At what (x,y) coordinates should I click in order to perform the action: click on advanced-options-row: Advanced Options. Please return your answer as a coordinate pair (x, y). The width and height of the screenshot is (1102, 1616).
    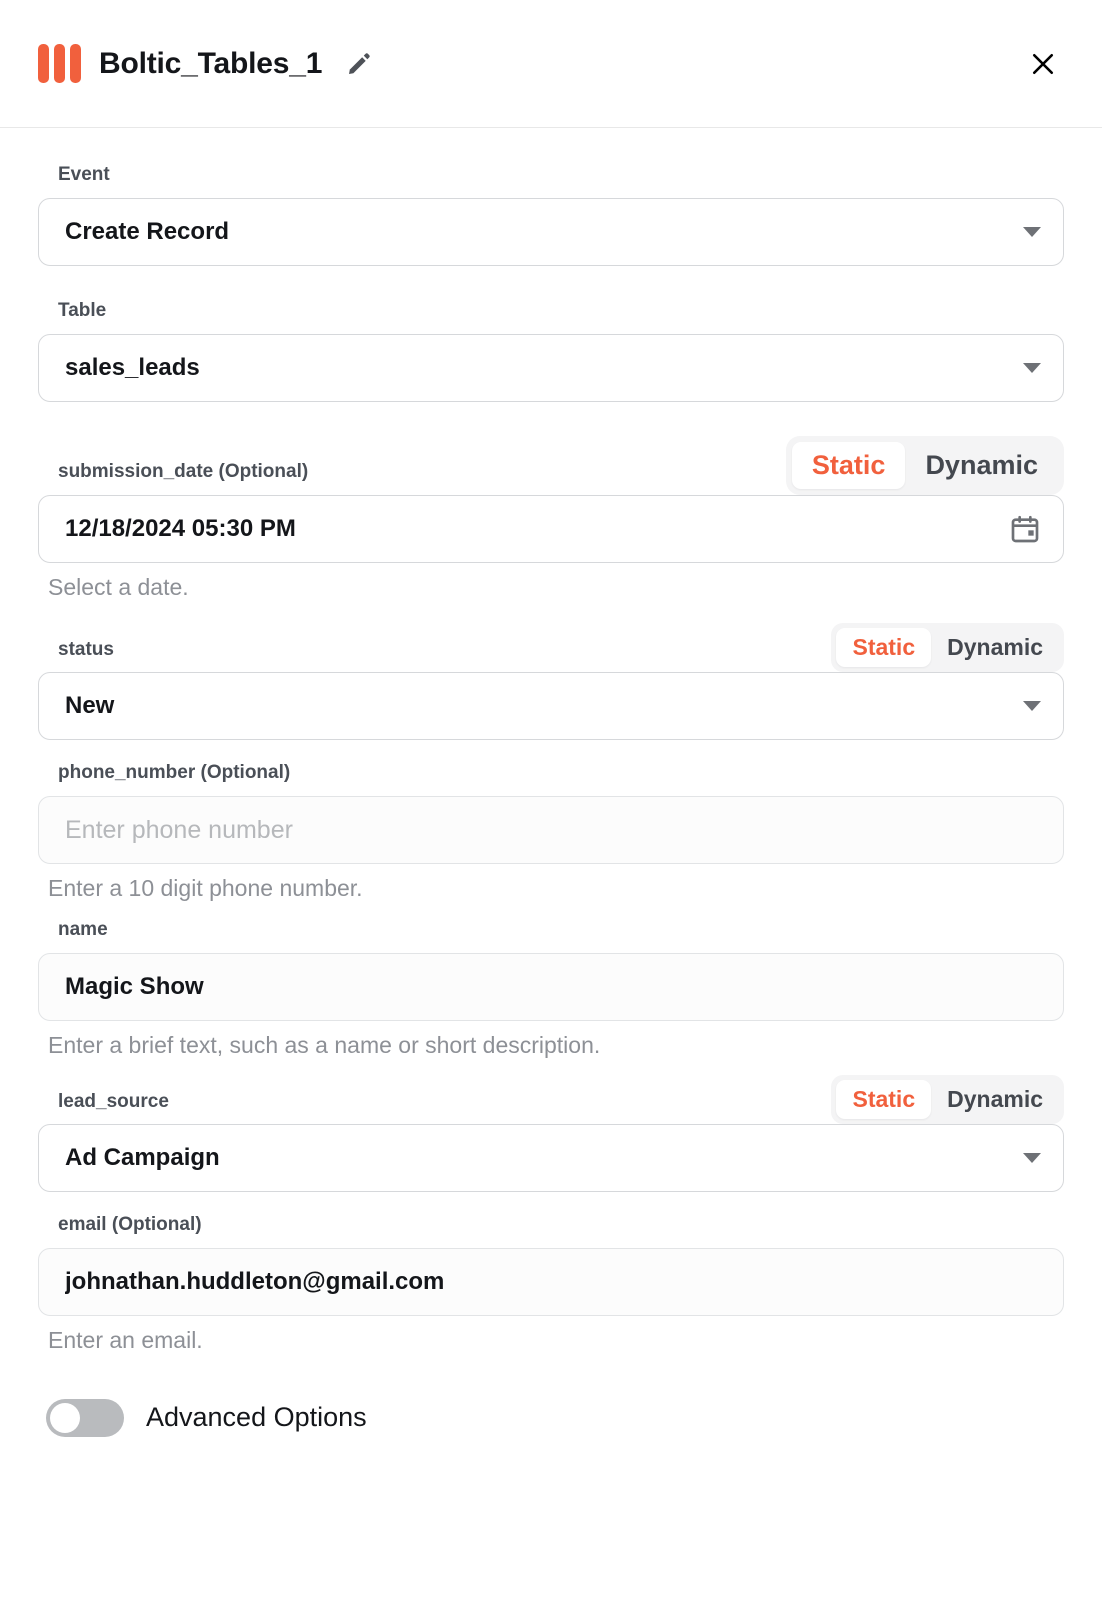
    Looking at the image, I should click on (551, 1417).